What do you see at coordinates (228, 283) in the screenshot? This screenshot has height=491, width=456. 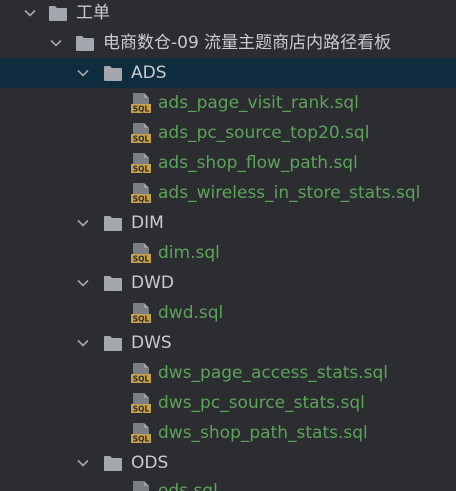 I see `tree-node-dwd: DWD` at bounding box center [228, 283].